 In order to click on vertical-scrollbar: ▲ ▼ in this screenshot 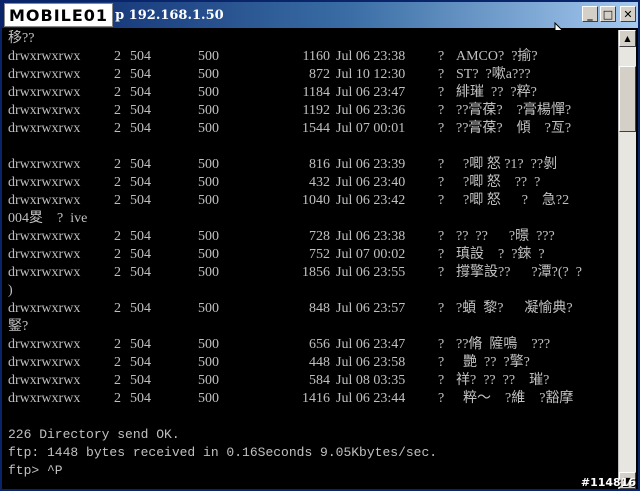, I will do `click(627, 259)`.